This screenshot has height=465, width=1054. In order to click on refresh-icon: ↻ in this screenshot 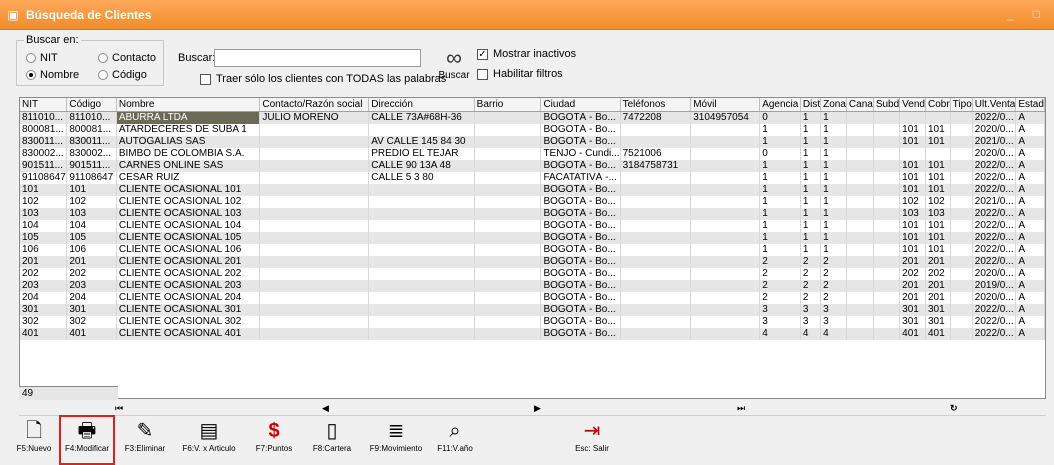, I will do `click(954, 408)`.